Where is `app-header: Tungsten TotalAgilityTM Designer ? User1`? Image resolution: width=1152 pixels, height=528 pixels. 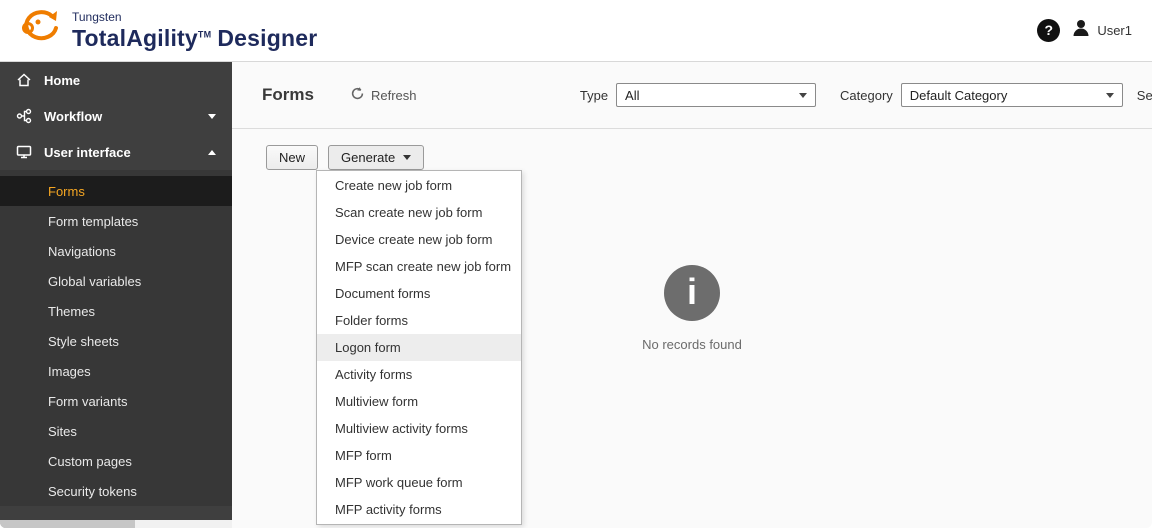
app-header: Tungsten TotalAgilityTM Designer ? User1 is located at coordinates (576, 31).